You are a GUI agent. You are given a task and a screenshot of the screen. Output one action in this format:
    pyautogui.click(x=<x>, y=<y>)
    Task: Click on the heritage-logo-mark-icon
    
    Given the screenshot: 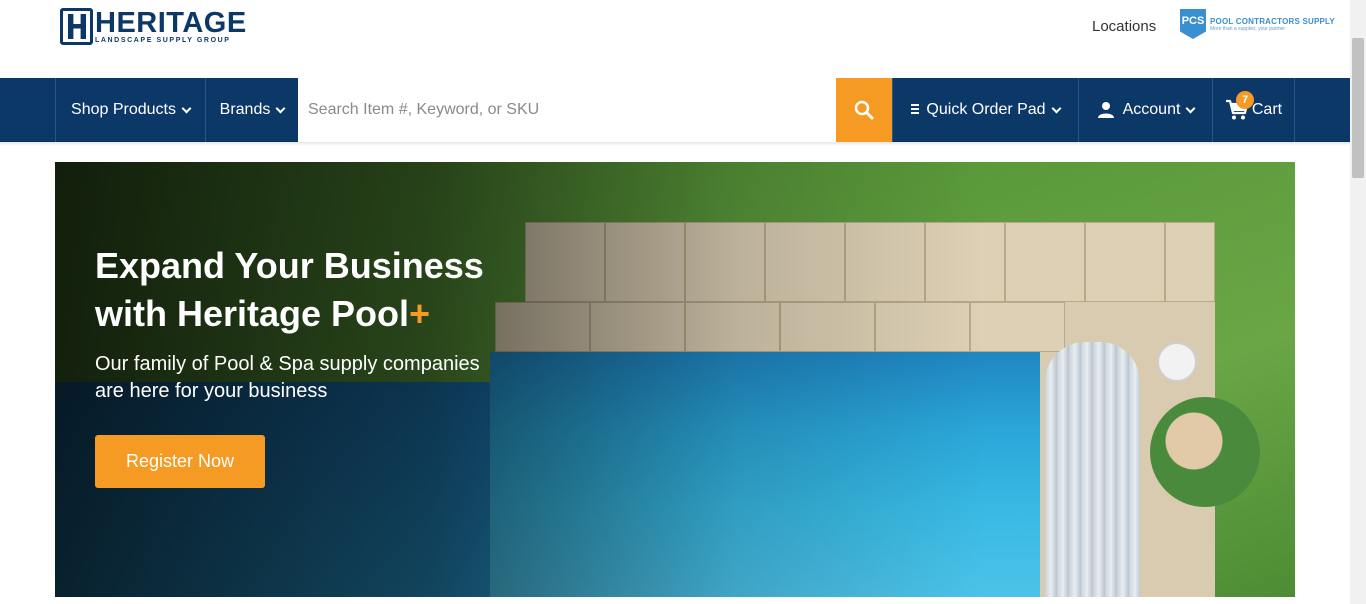 What is the action you would take?
    pyautogui.click(x=76, y=26)
    